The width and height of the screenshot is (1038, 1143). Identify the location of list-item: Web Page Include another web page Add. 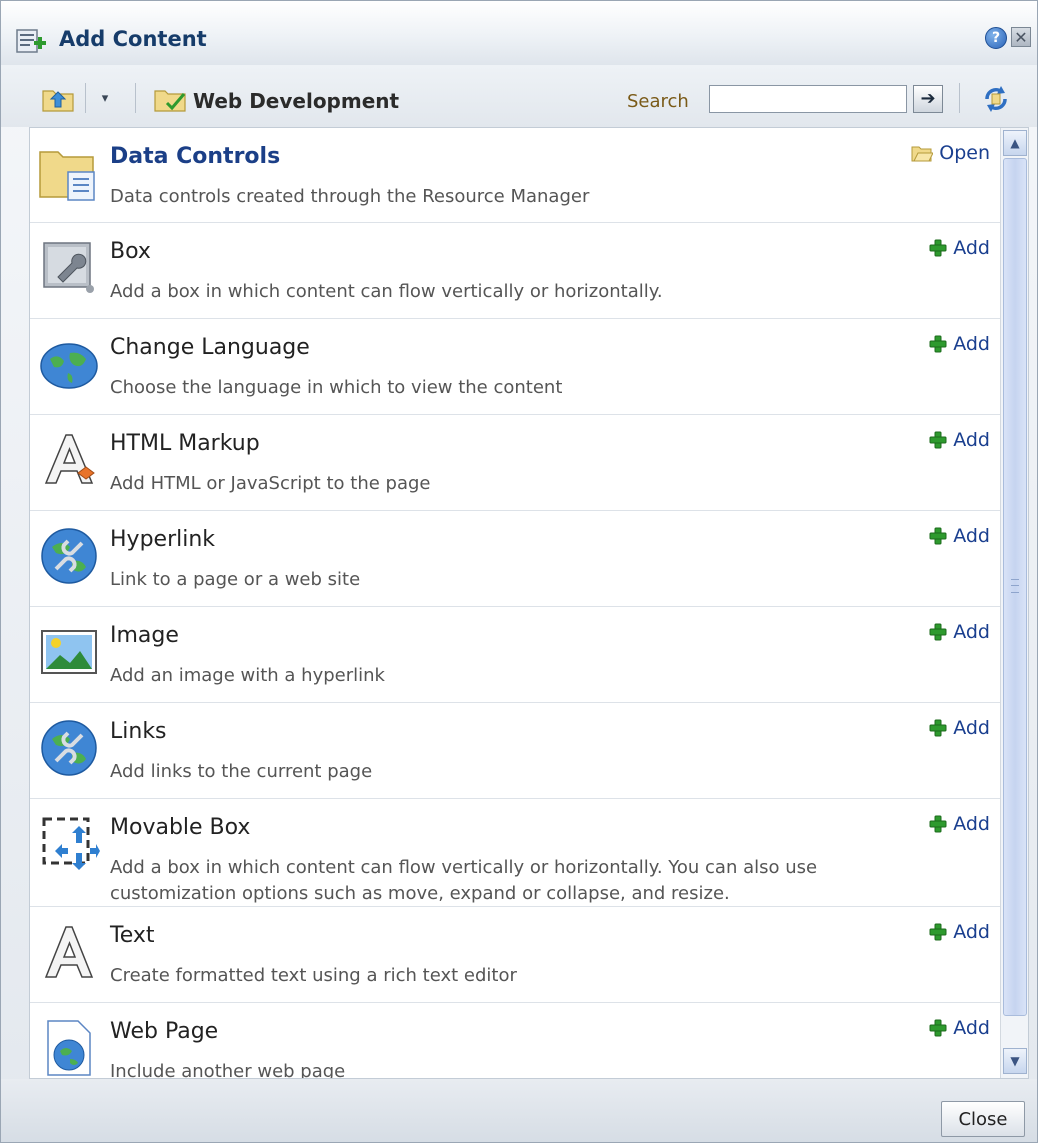
(515, 1041).